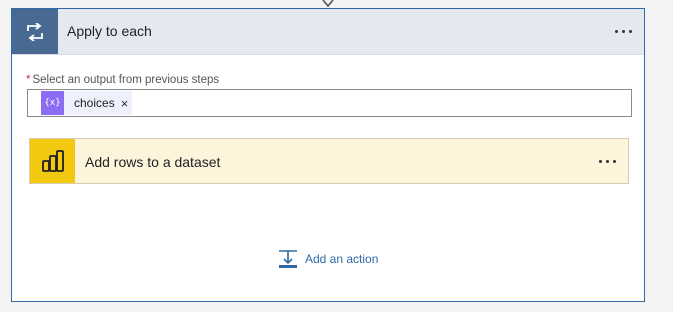  What do you see at coordinates (52, 161) in the screenshot?
I see `power-bi-icon` at bounding box center [52, 161].